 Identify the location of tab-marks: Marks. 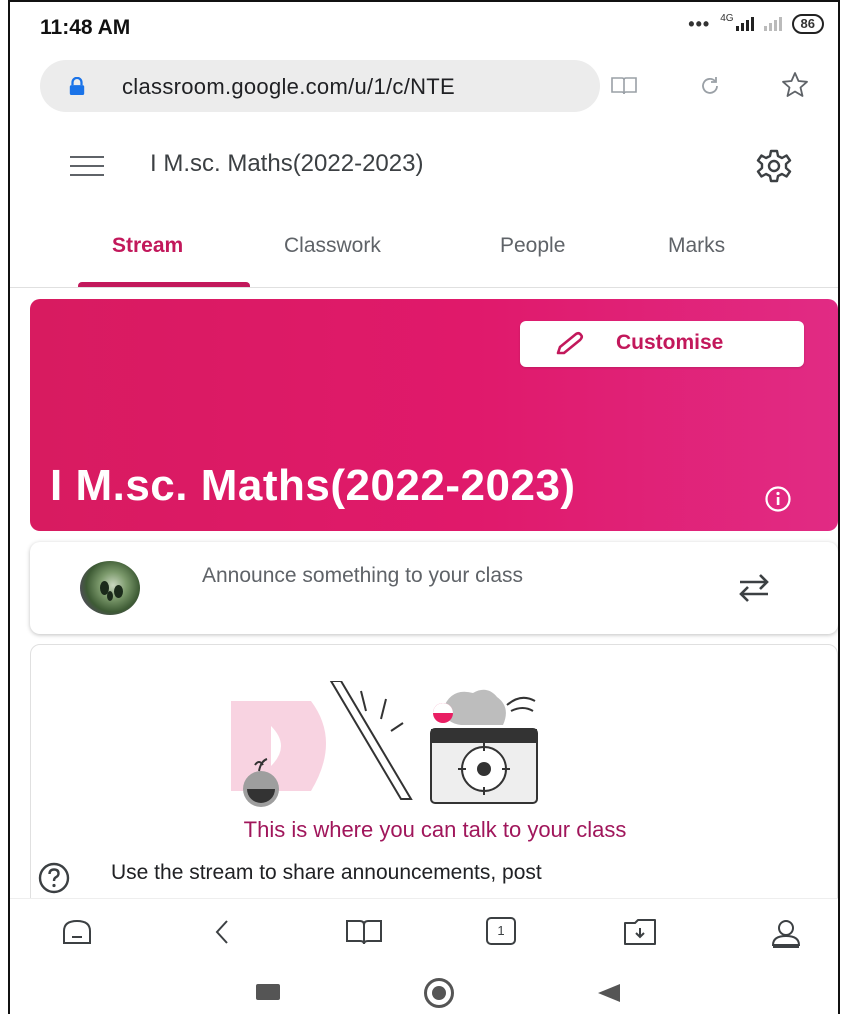
(696, 246).